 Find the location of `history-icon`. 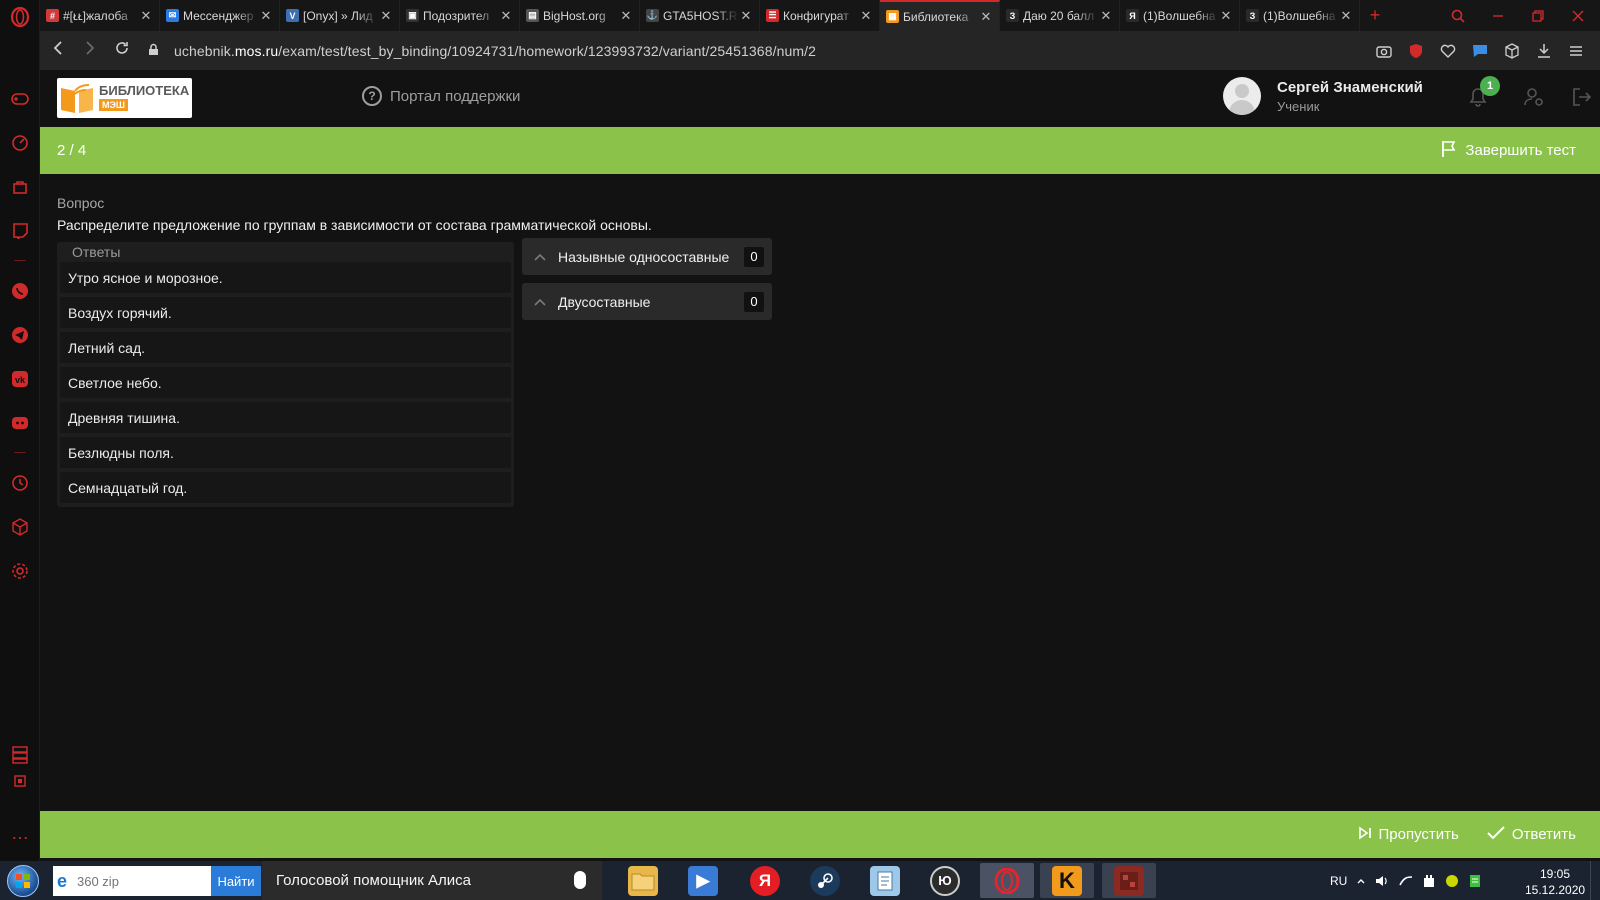

history-icon is located at coordinates (20, 483).